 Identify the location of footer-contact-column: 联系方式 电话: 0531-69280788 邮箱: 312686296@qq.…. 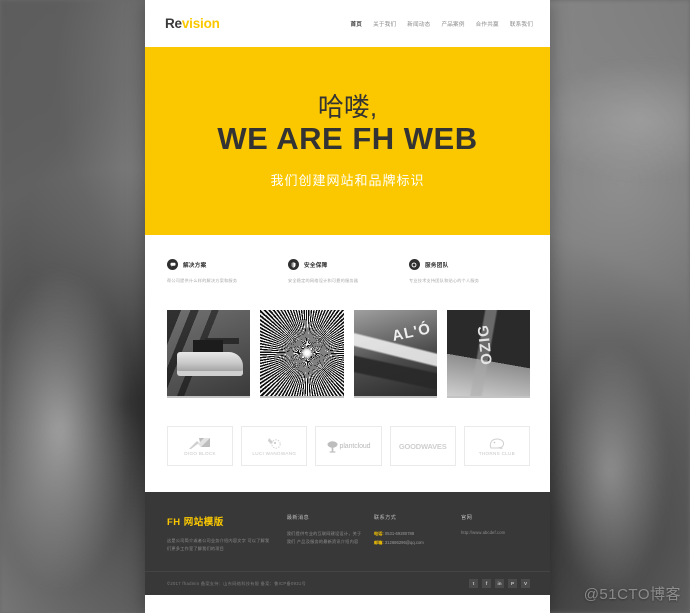
(417, 533).